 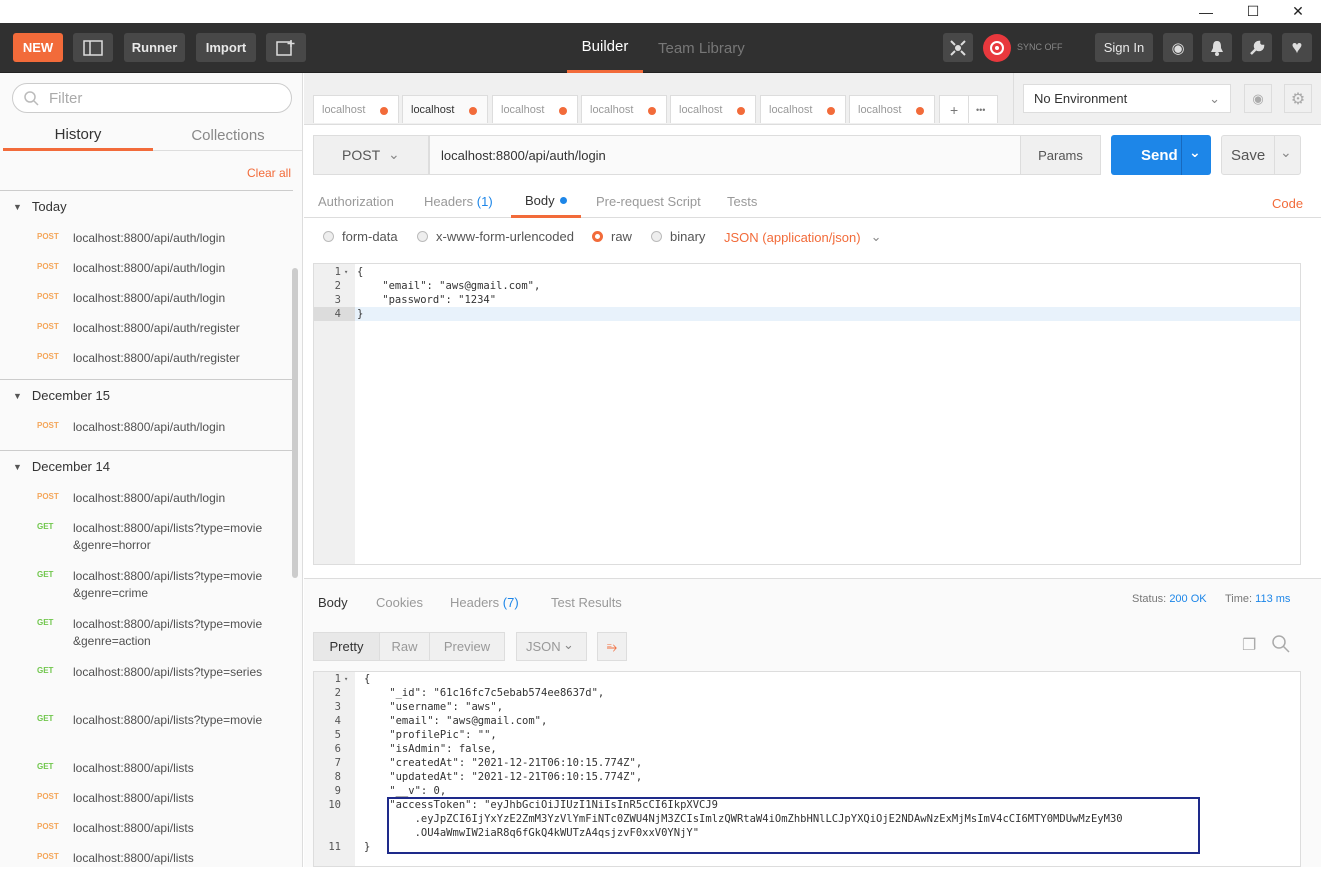 What do you see at coordinates (78, 136) in the screenshot?
I see `tab-history: History` at bounding box center [78, 136].